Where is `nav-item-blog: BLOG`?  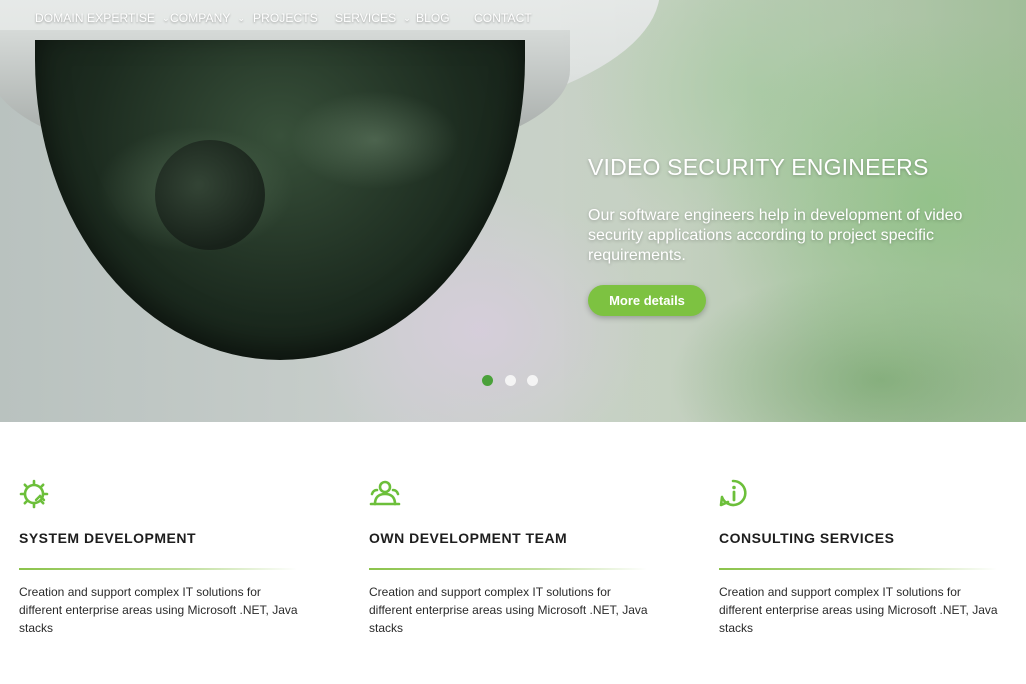
nav-item-blog: BLOG is located at coordinates (433, 18).